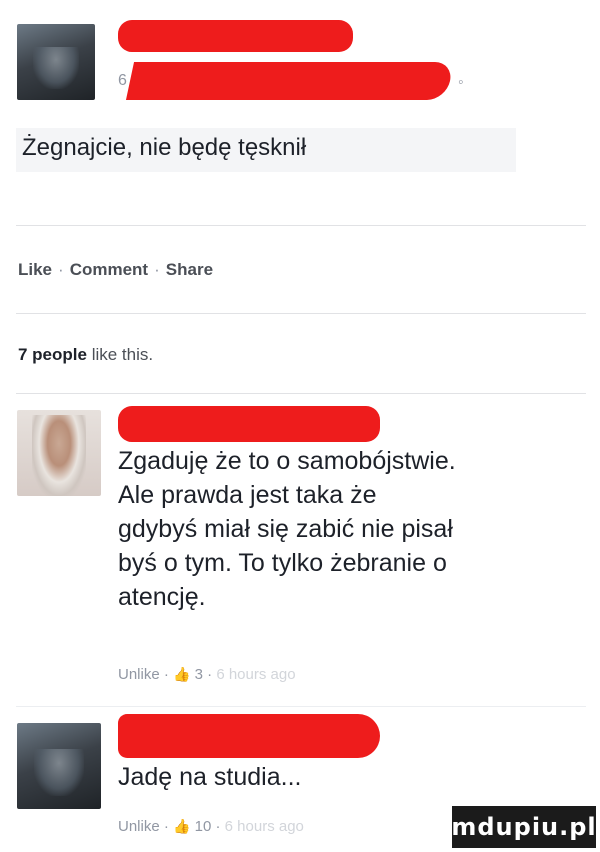  I want to click on post-text-content: Żegnajcie, nie będę tęsknił, so click(164, 147).